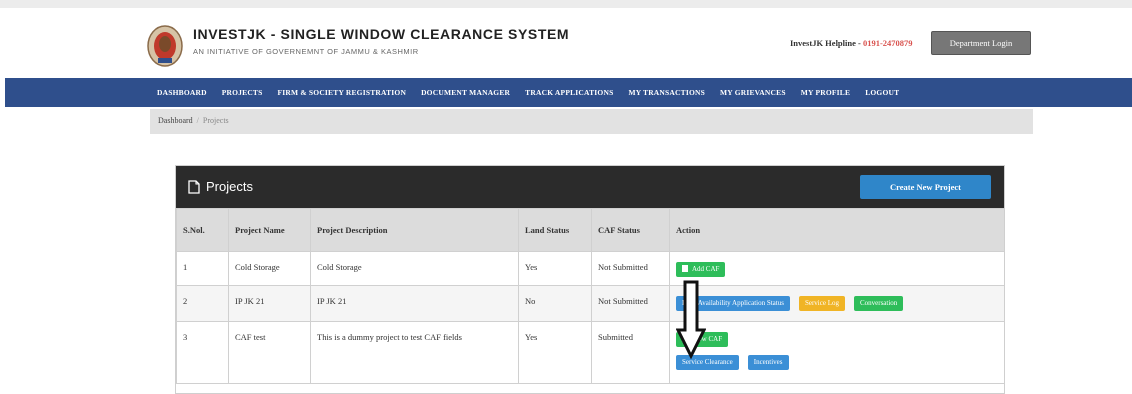  Describe the element at coordinates (836, 230) in the screenshot. I see `col-action: Action` at that location.